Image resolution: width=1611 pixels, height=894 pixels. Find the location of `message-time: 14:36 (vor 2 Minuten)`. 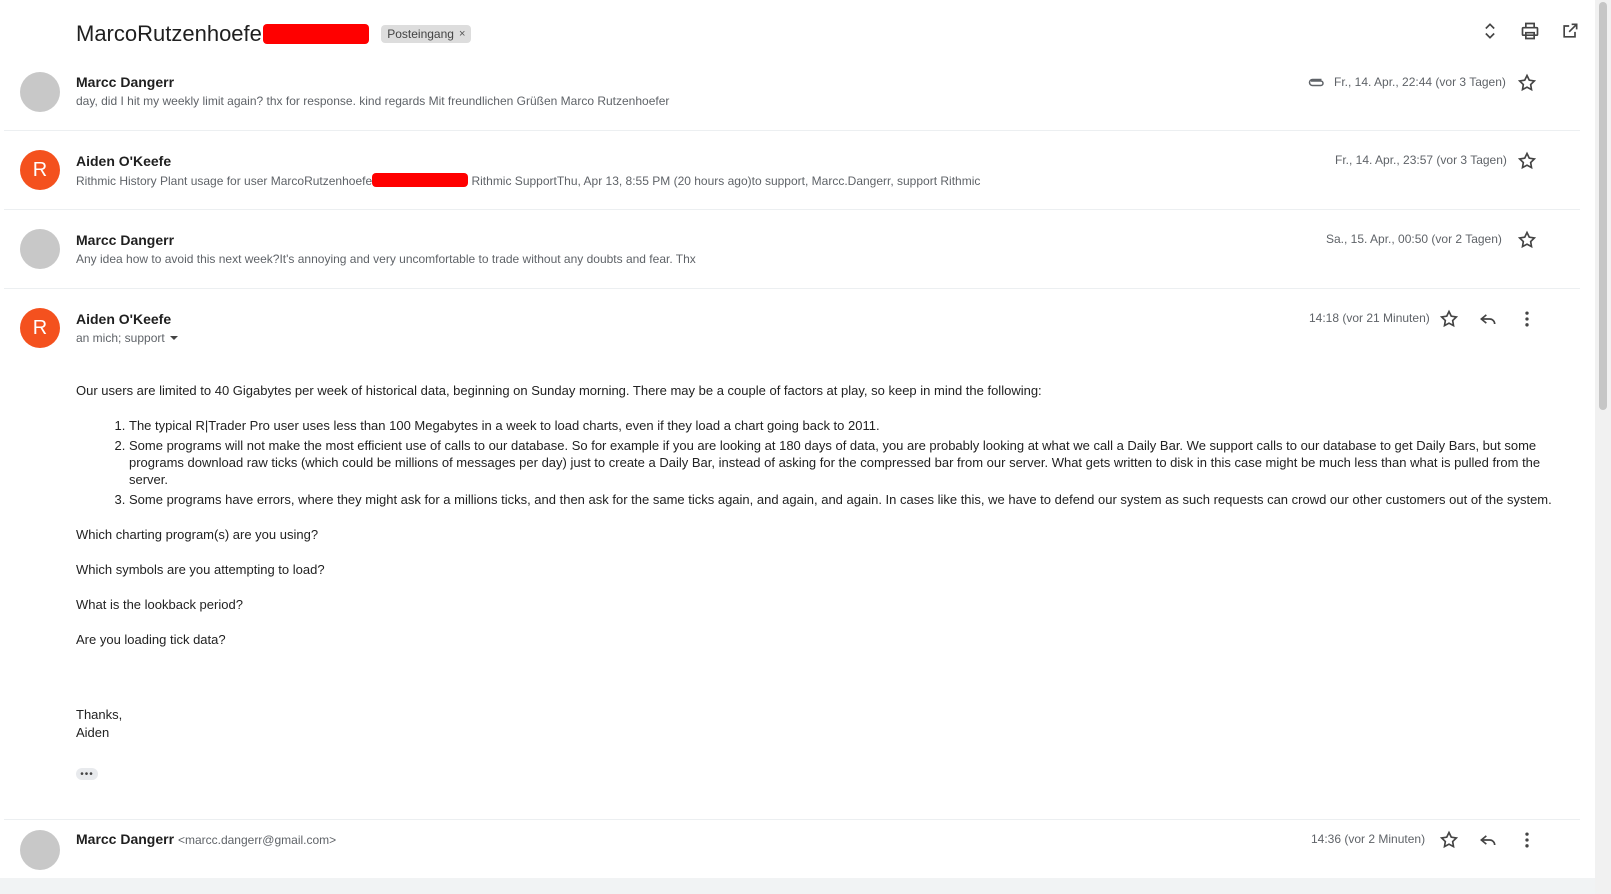

message-time: 14:36 (vor 2 Minuten) is located at coordinates (1368, 839).